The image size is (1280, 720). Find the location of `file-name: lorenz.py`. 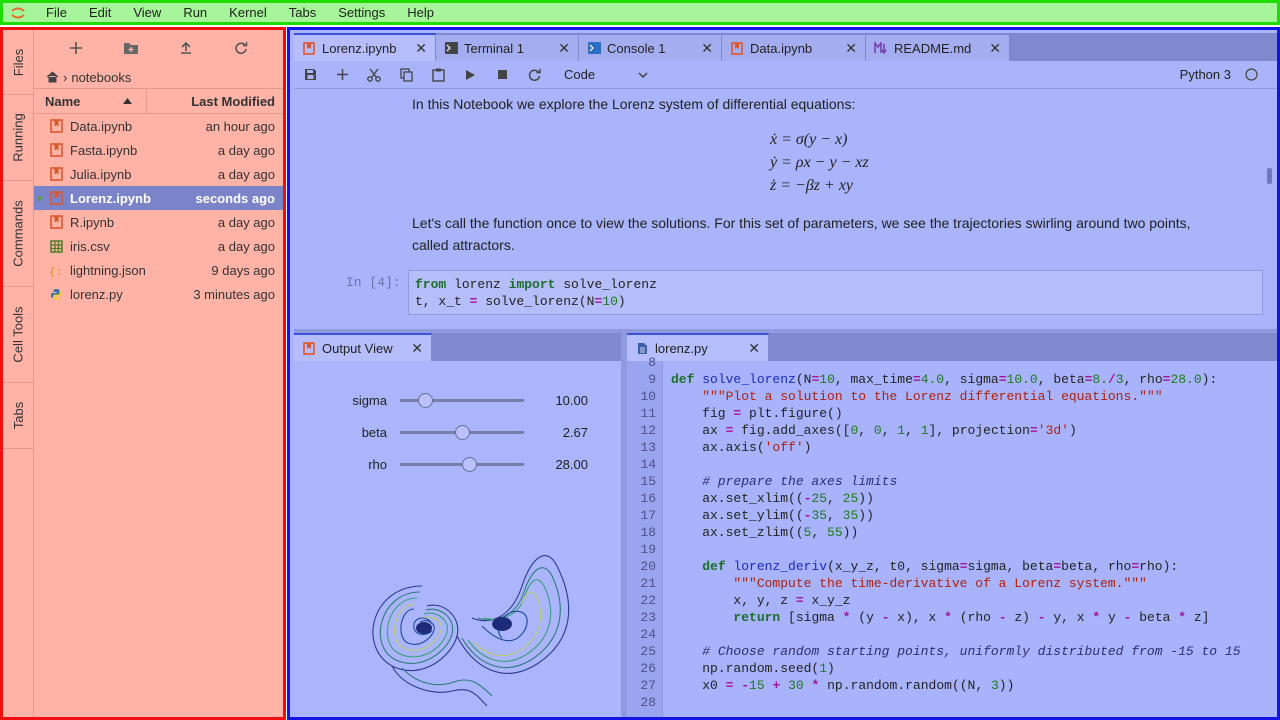

file-name: lorenz.py is located at coordinates (96, 294).